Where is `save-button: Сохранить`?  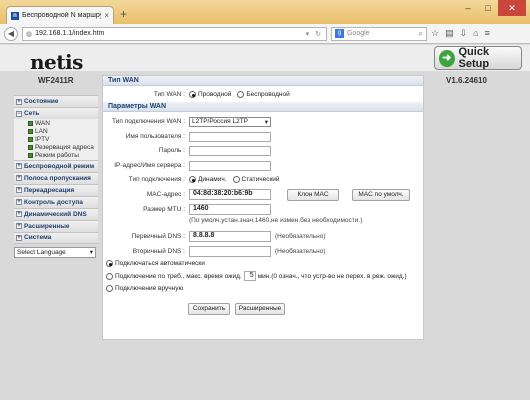
save-button: Сохранить is located at coordinates (209, 308).